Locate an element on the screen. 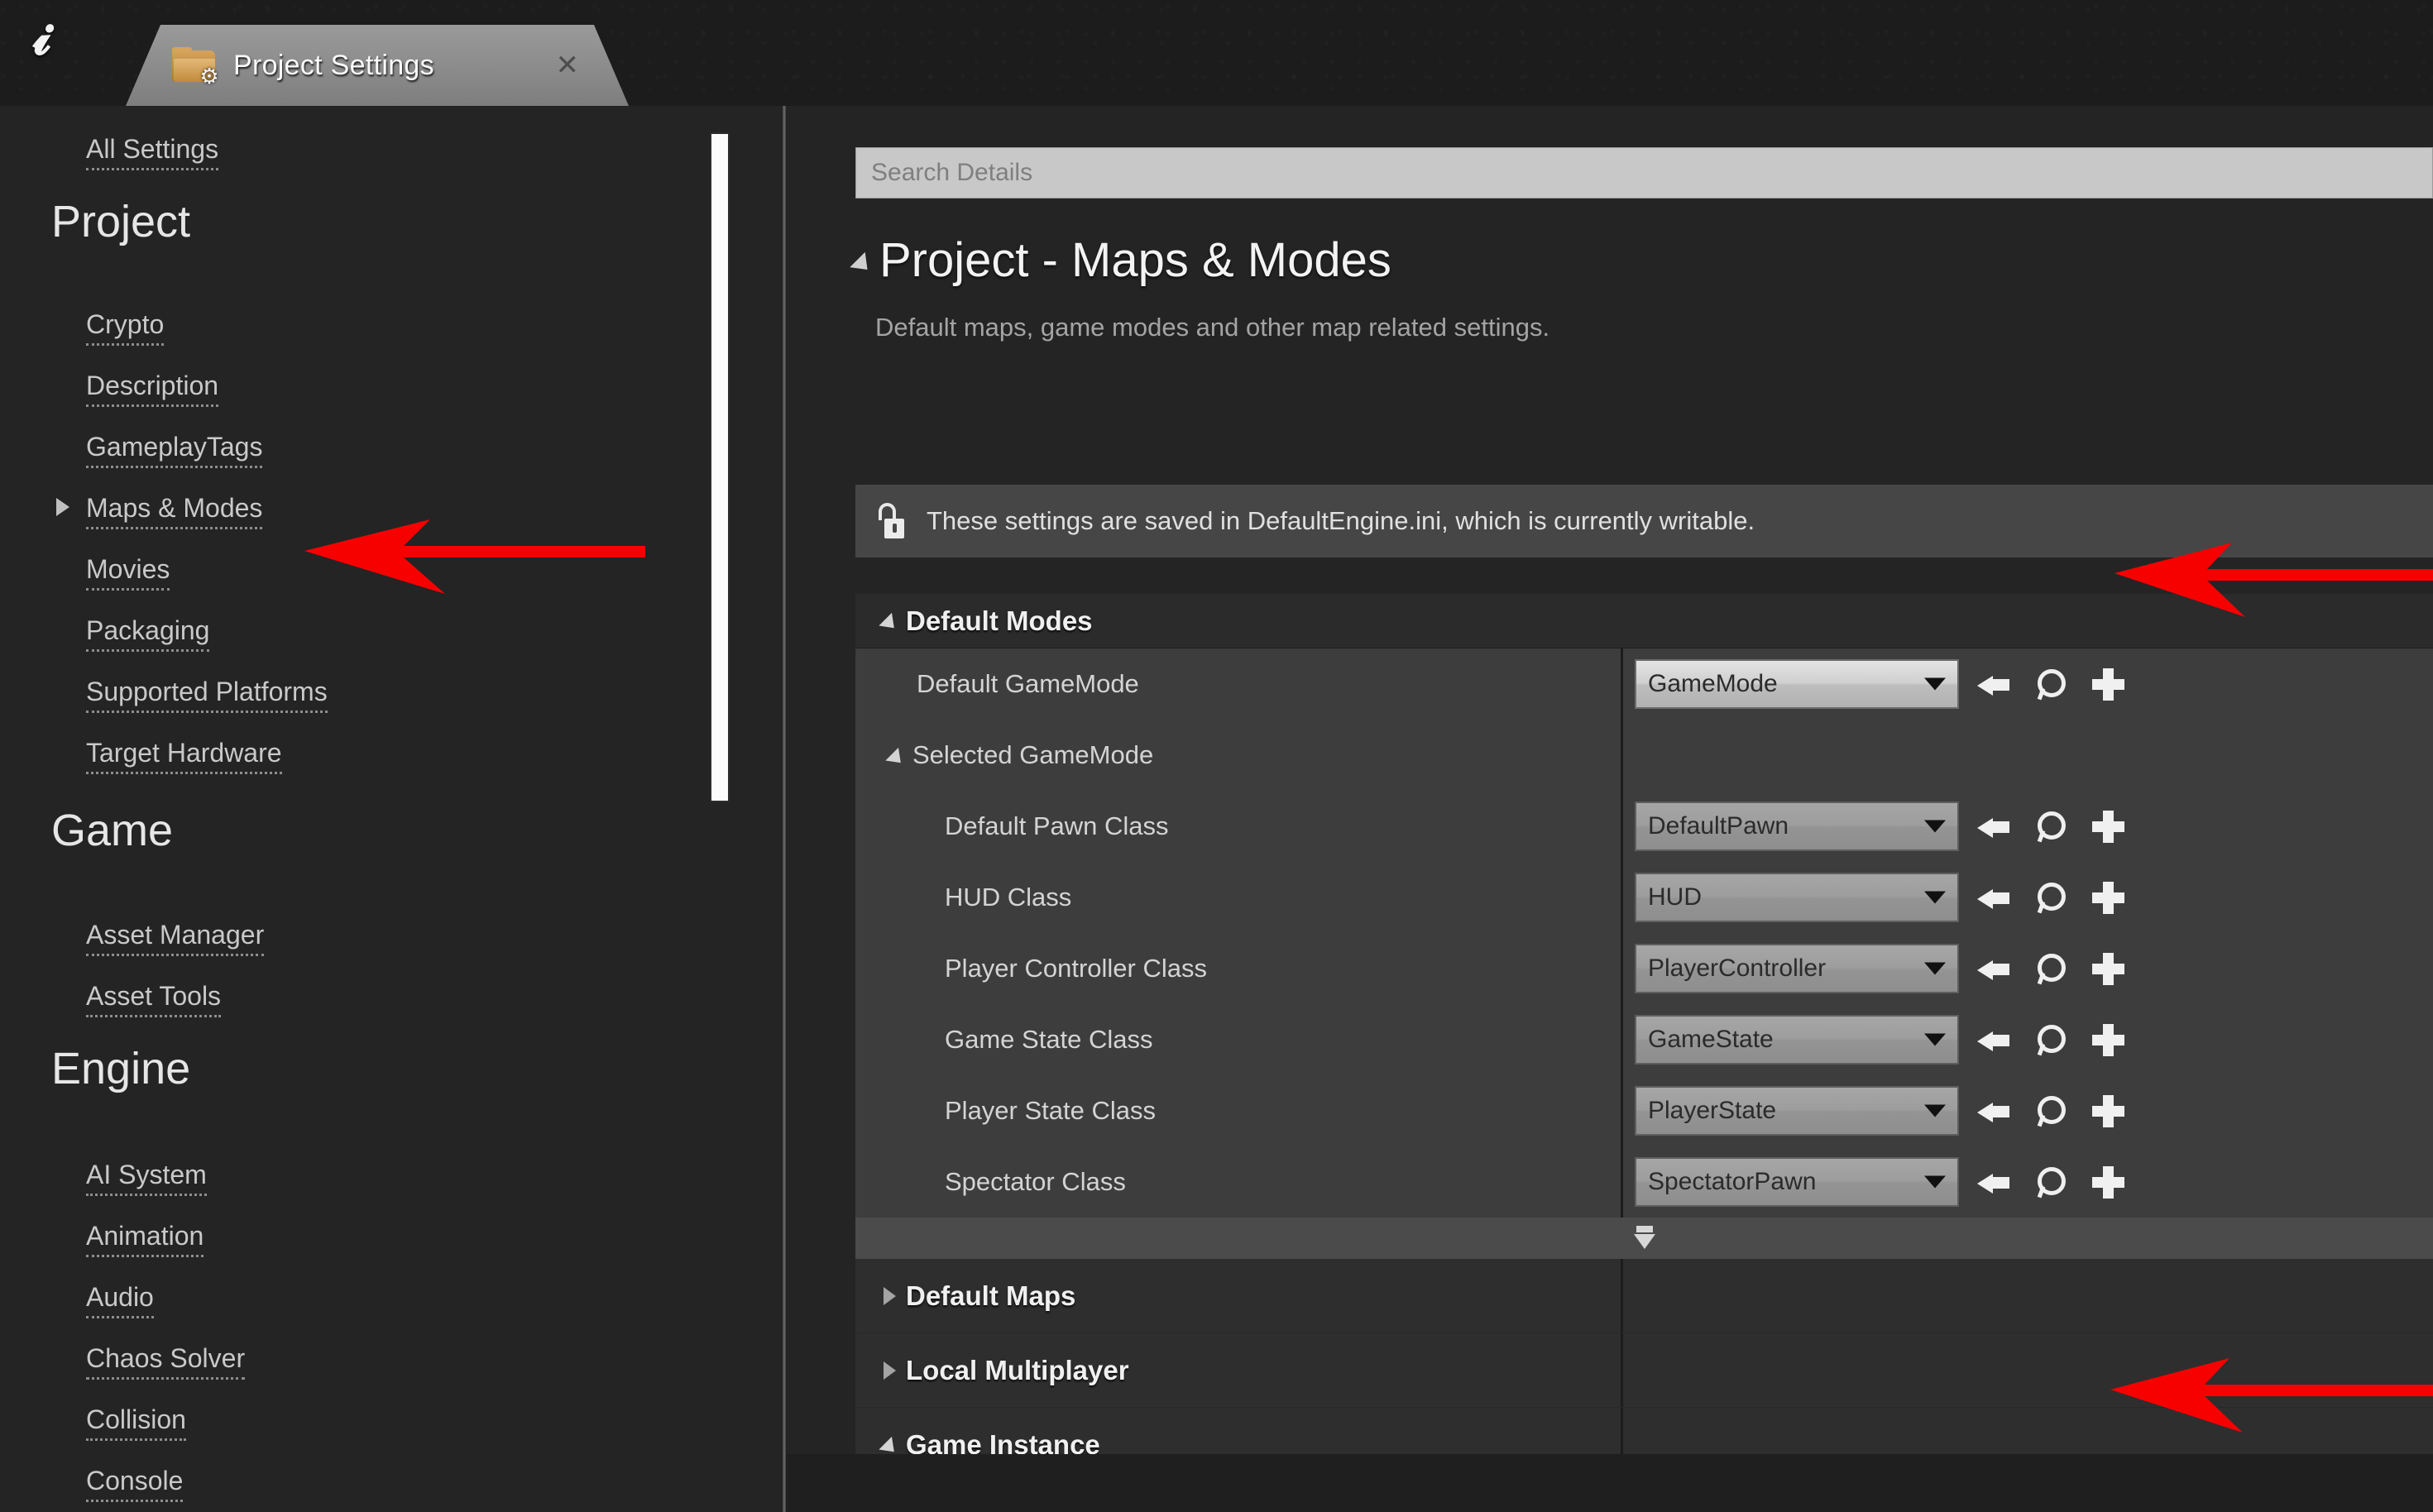 The height and width of the screenshot is (1512, 2433). section-header-default-modes: Default Modes is located at coordinates (1644, 621).